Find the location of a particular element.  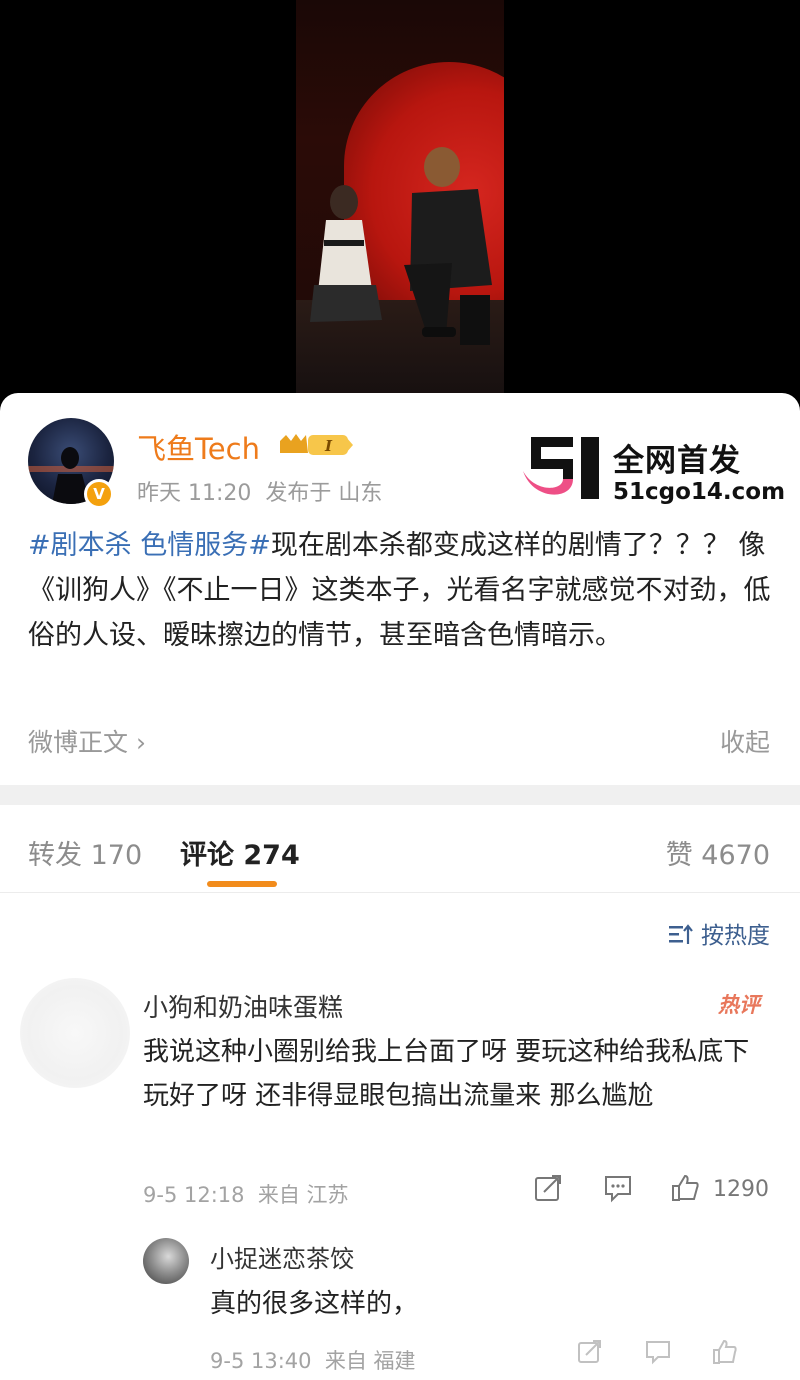

collapse-button: 收起 is located at coordinates (745, 741).